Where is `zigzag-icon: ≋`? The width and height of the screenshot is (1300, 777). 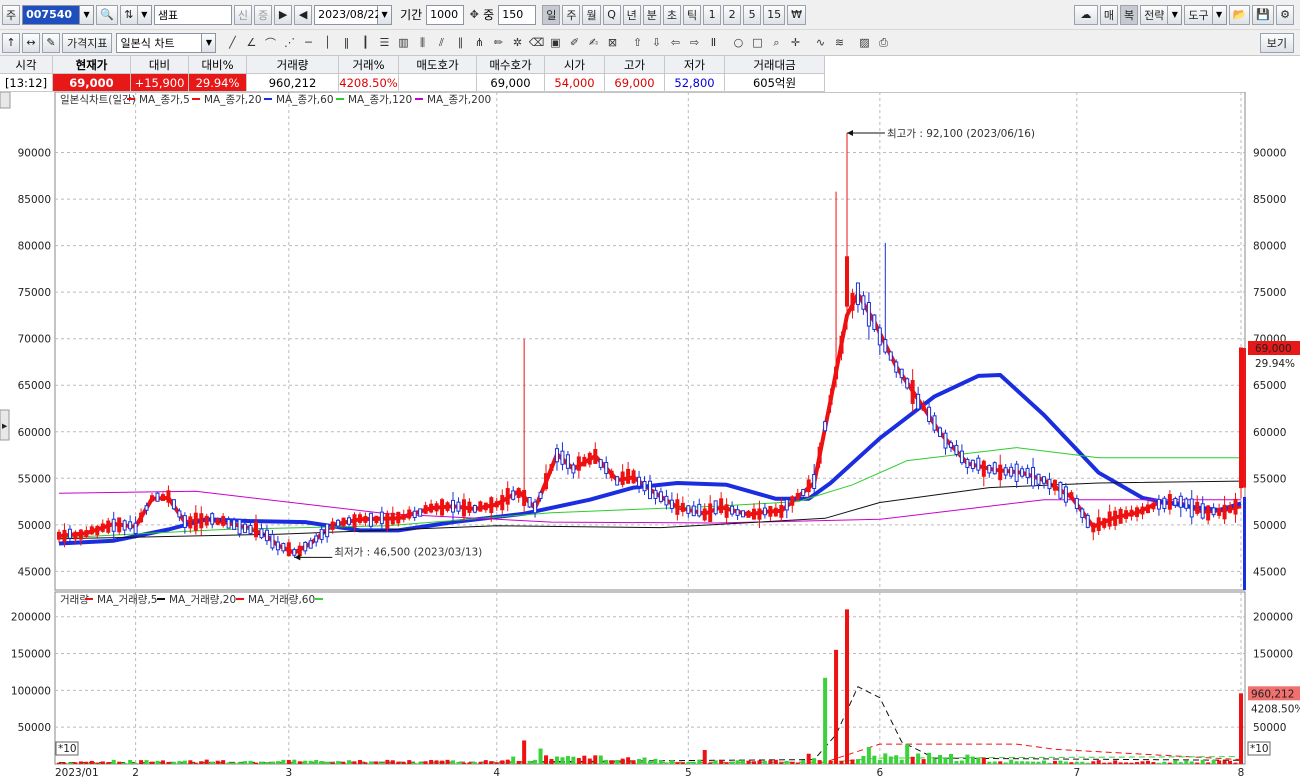 zigzag-icon: ≋ is located at coordinates (839, 43).